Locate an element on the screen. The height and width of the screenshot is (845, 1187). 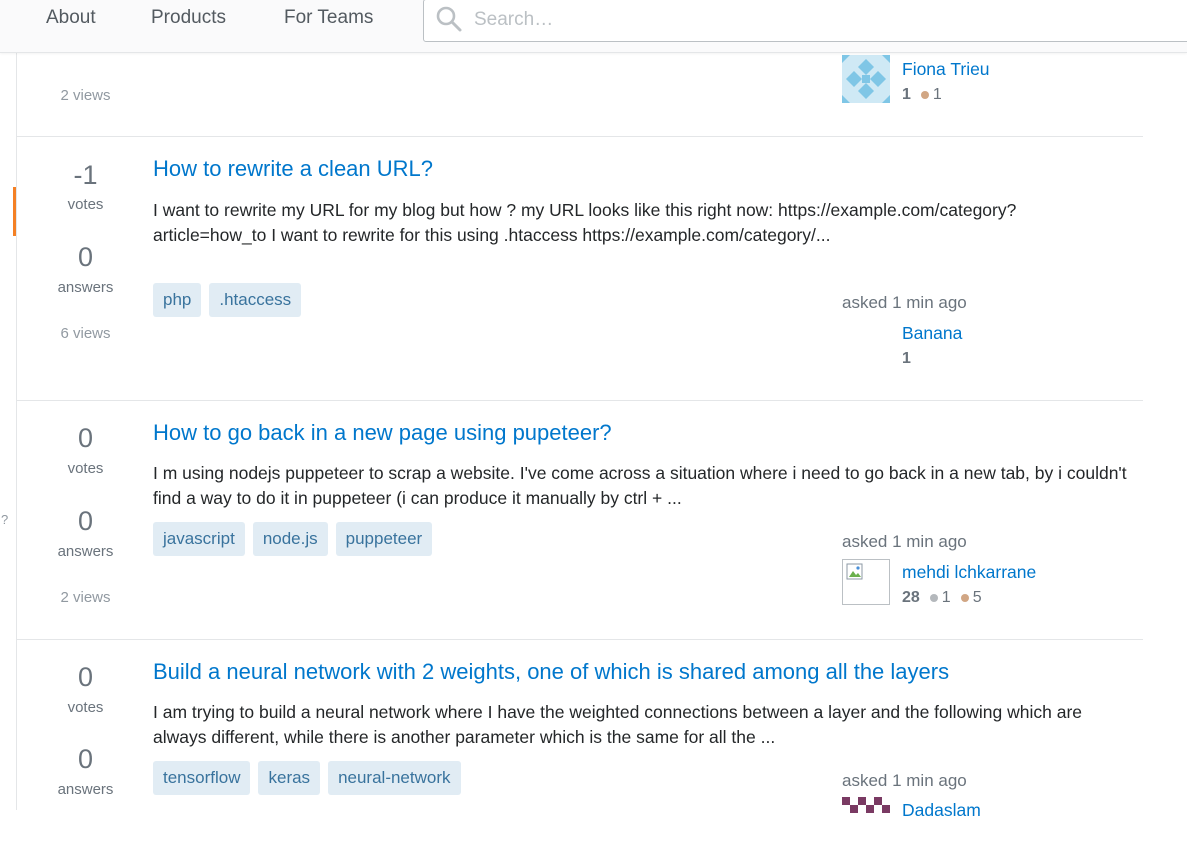
tag-list: php .htaccess is located at coordinates (227, 300).